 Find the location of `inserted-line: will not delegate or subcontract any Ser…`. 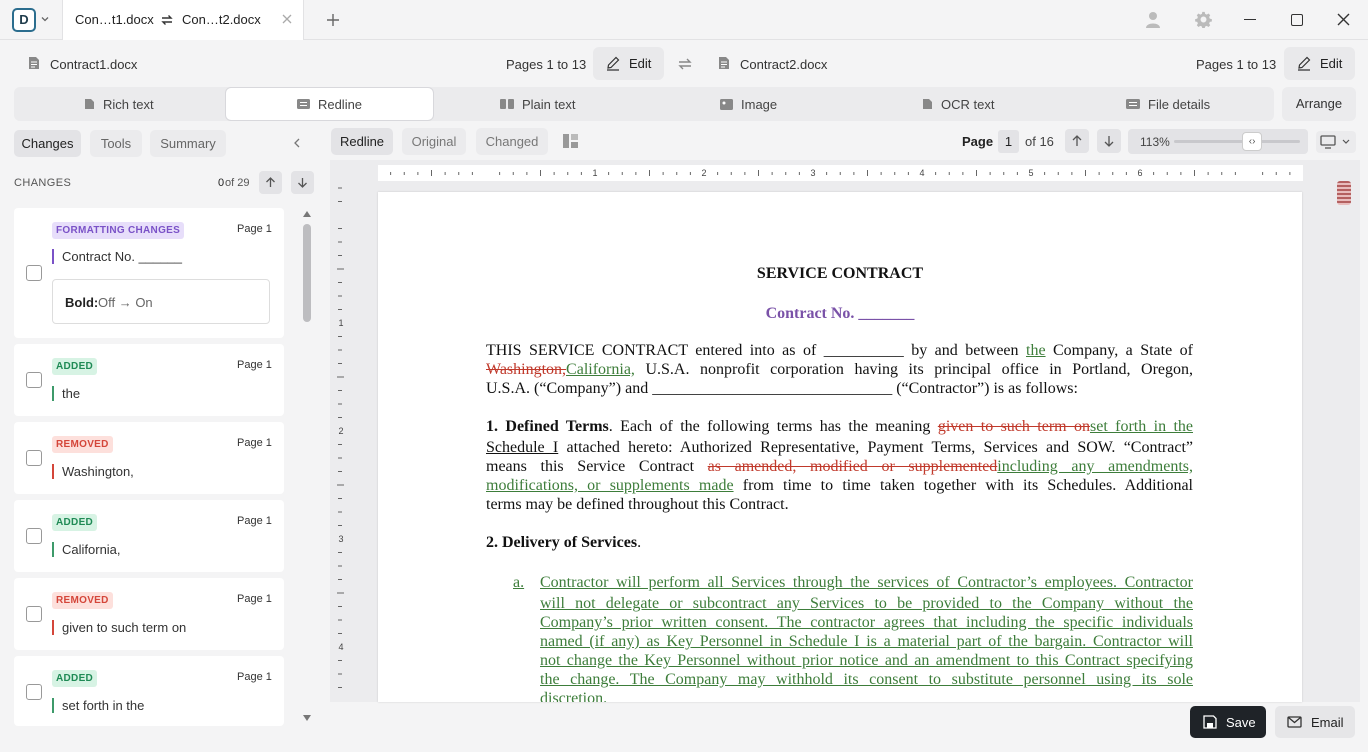

inserted-line: will not delegate or subcontract any Ser… is located at coordinates (866, 604).